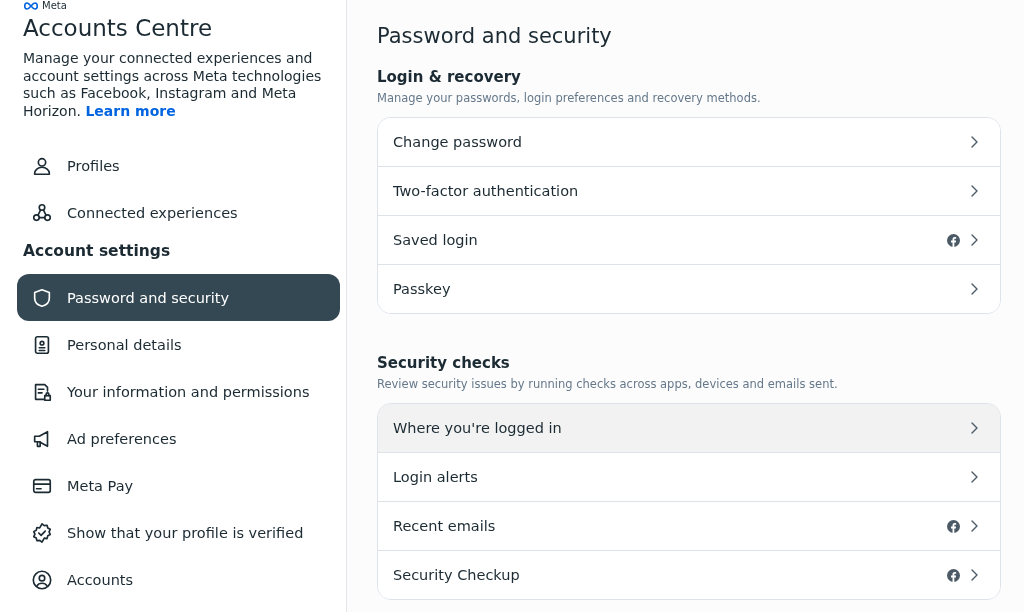  I want to click on connected-nodes-icon, so click(42, 212).